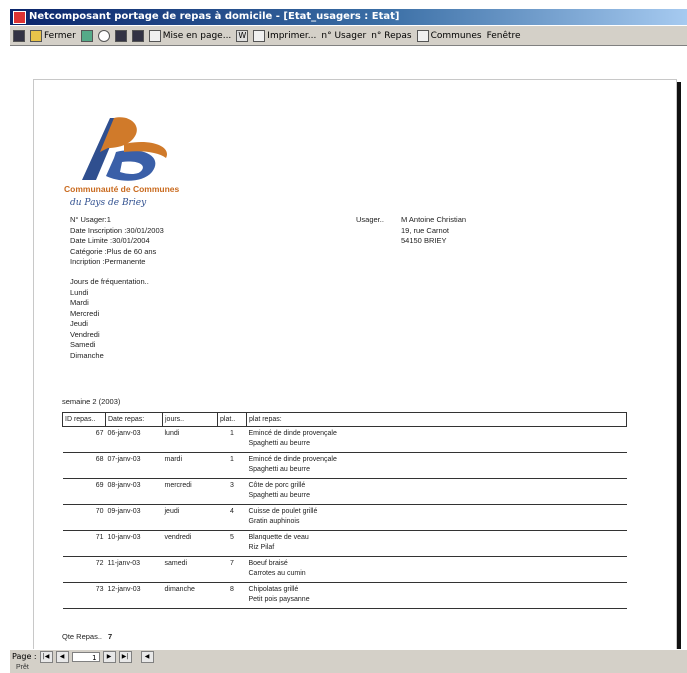 This screenshot has height=673, width=687. Describe the element at coordinates (113, 251) in the screenshot. I see `categorie: Catégorie :Plus de 60 ans` at that location.